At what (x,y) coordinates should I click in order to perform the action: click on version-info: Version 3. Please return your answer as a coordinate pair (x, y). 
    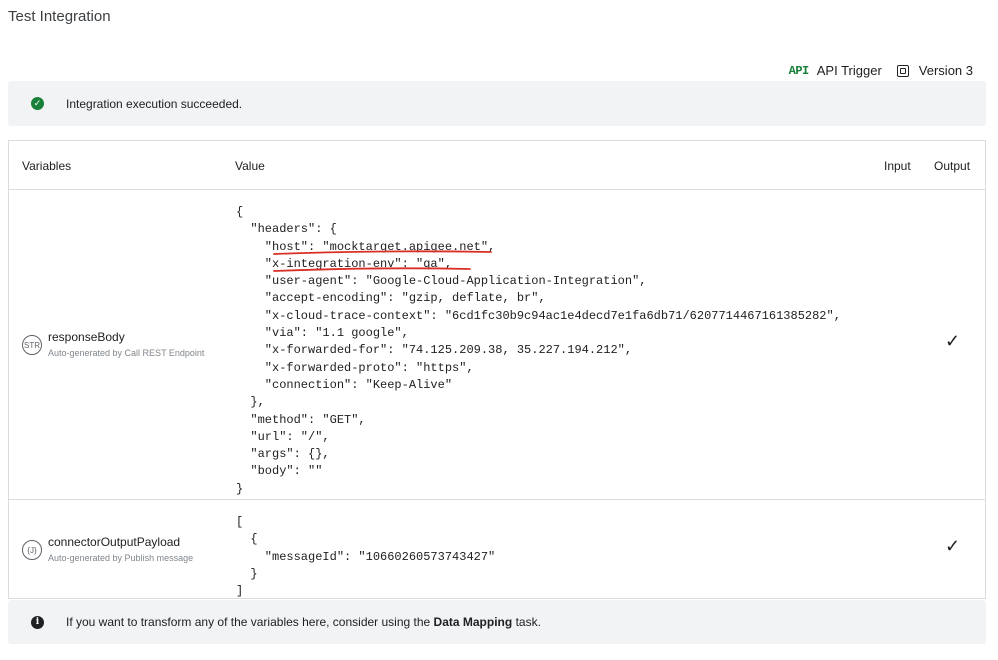
    Looking at the image, I should click on (927, 70).